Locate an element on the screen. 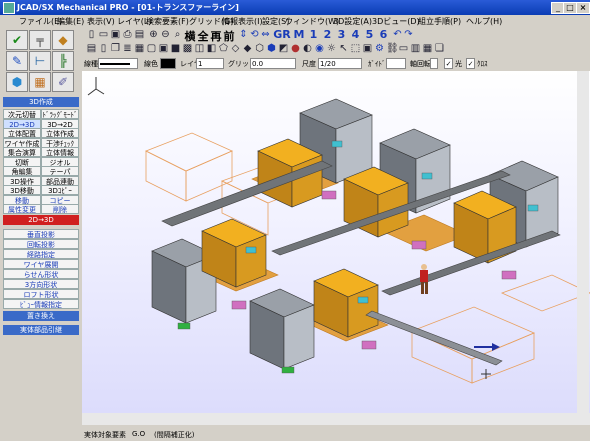 This screenshot has width=590, height=441. view-horizontal-button: 横 is located at coordinates (190, 36).